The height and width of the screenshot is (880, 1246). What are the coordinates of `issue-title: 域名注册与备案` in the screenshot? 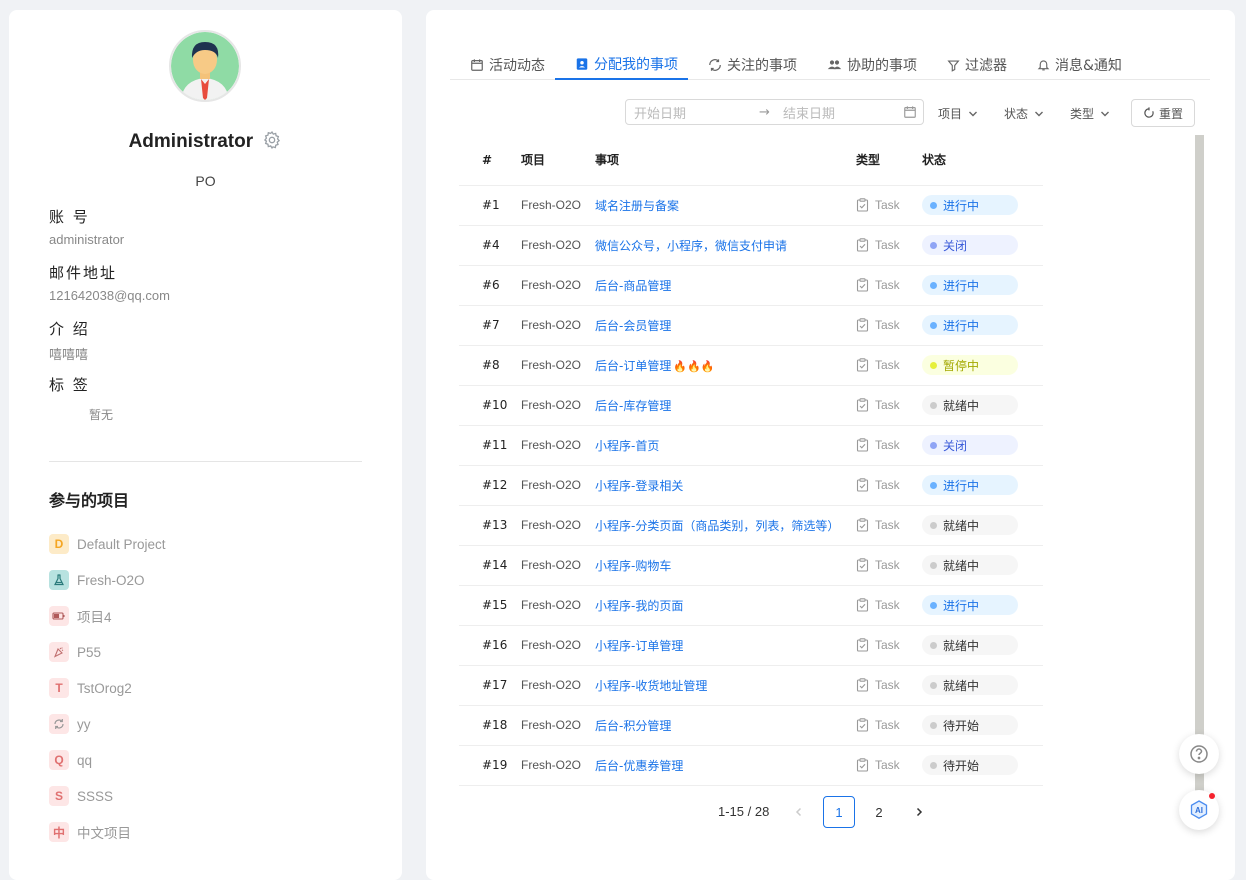 It's located at (725, 205).